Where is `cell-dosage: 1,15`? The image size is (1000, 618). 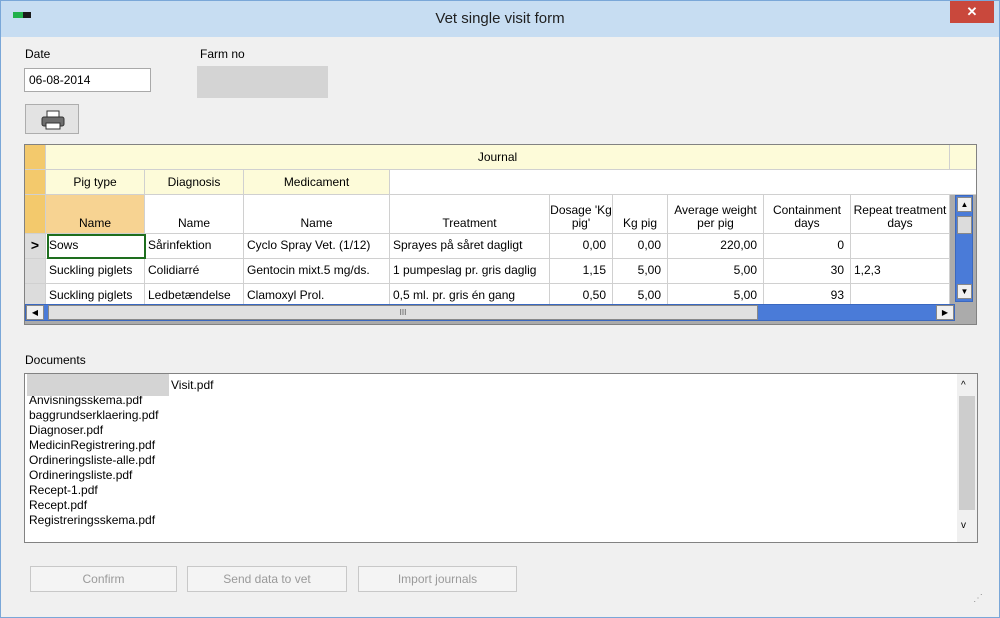
cell-dosage: 1,15 is located at coordinates (581, 271).